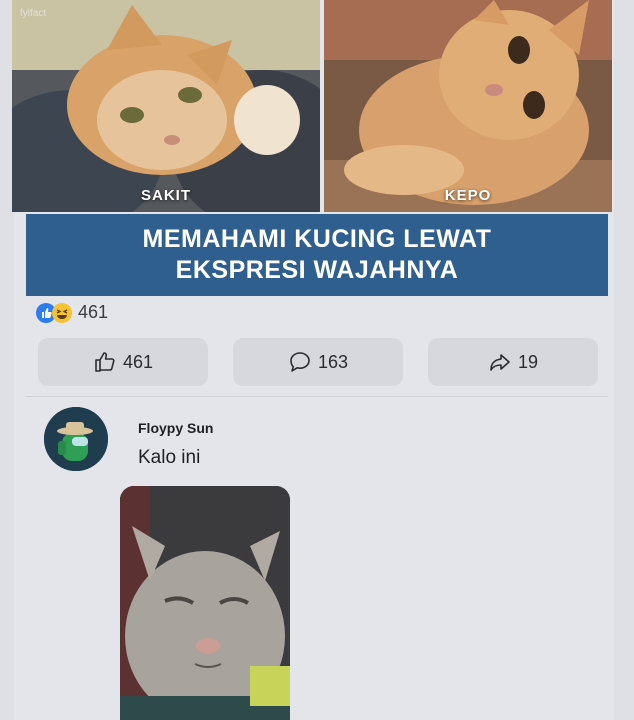 This screenshot has height=720, width=634. What do you see at coordinates (300, 362) in the screenshot?
I see `comment-bubble-icon` at bounding box center [300, 362].